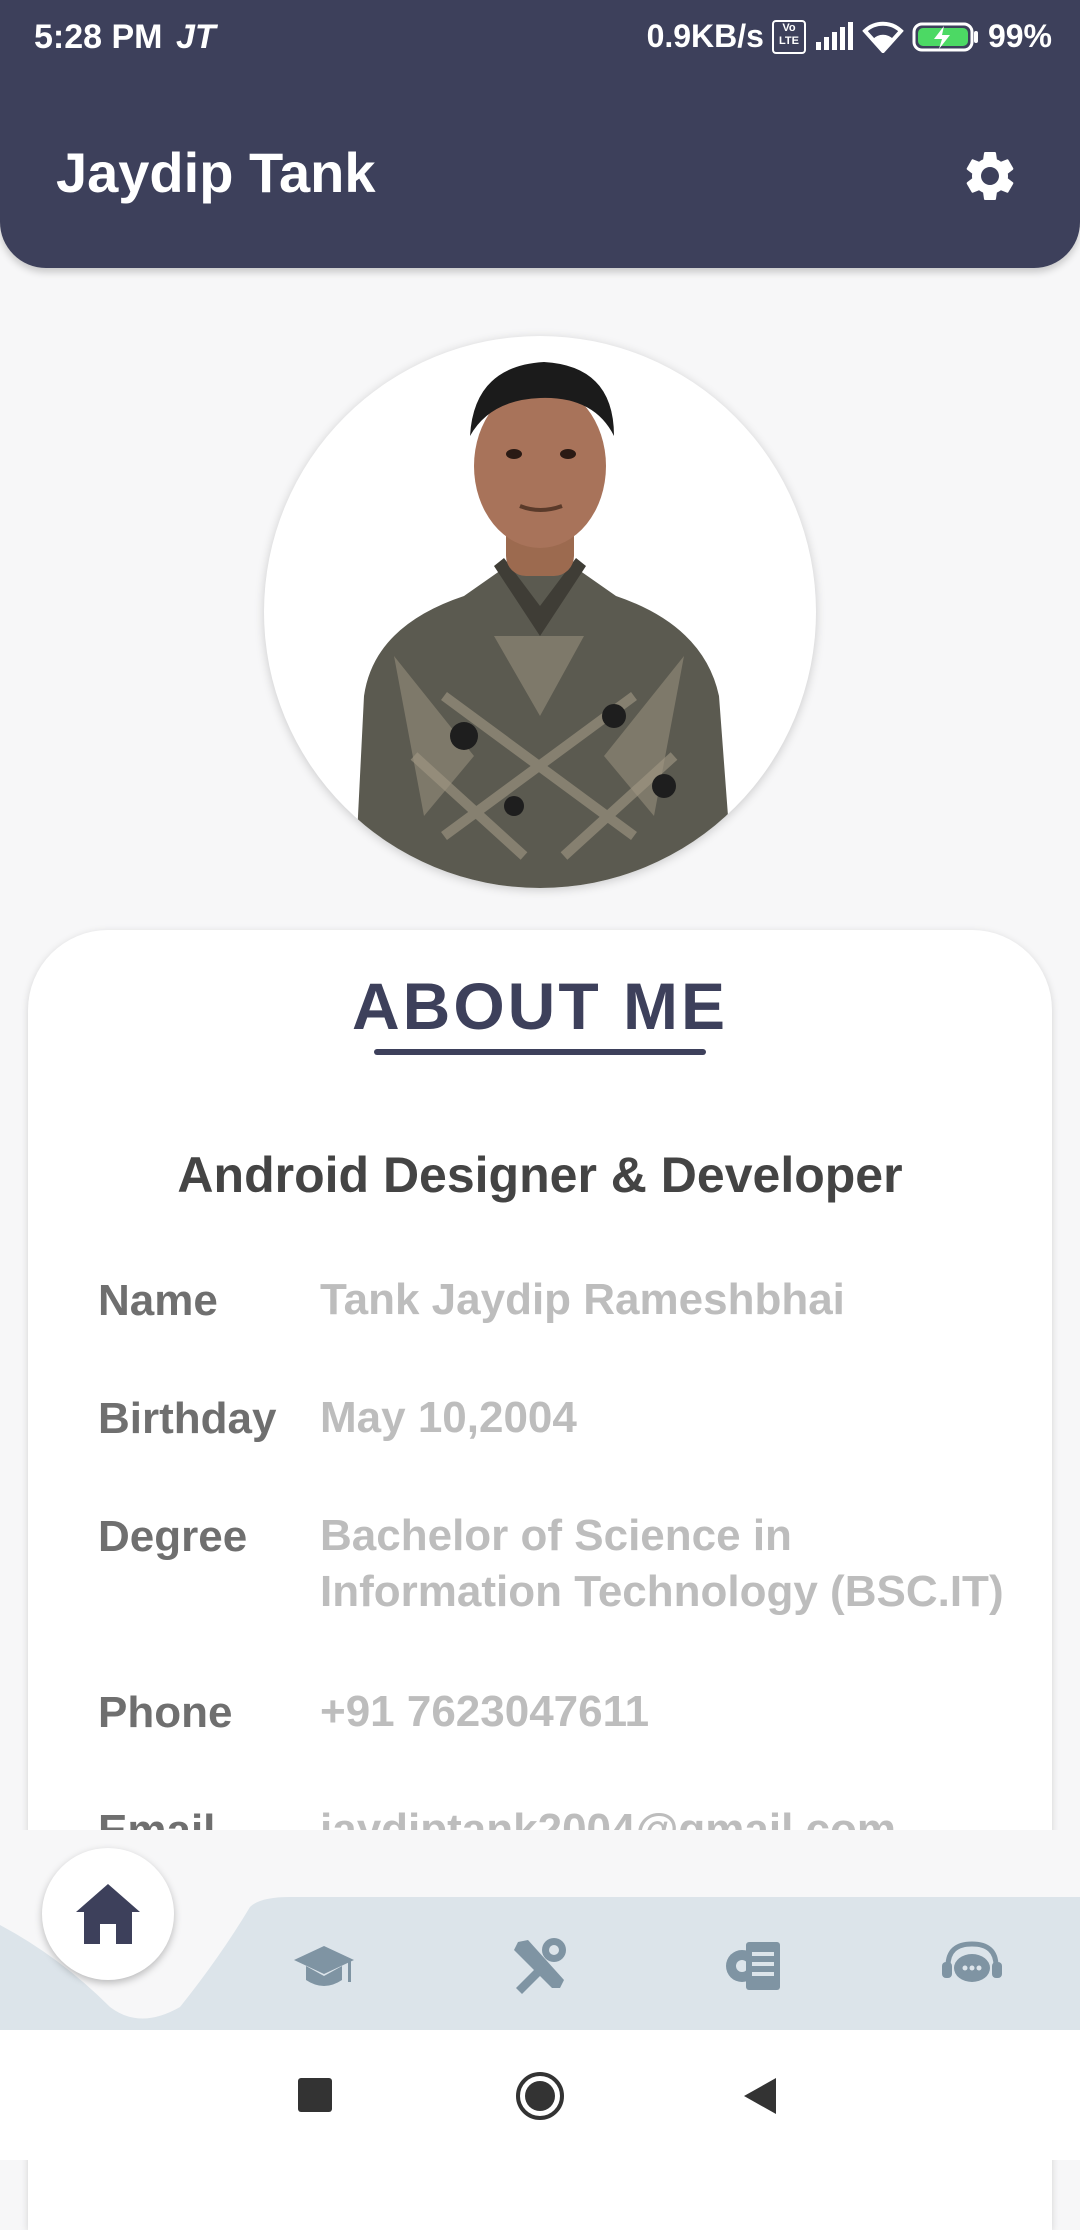  Describe the element at coordinates (705, 36) in the screenshot. I see `network-speed: 0.9KB/s` at that location.